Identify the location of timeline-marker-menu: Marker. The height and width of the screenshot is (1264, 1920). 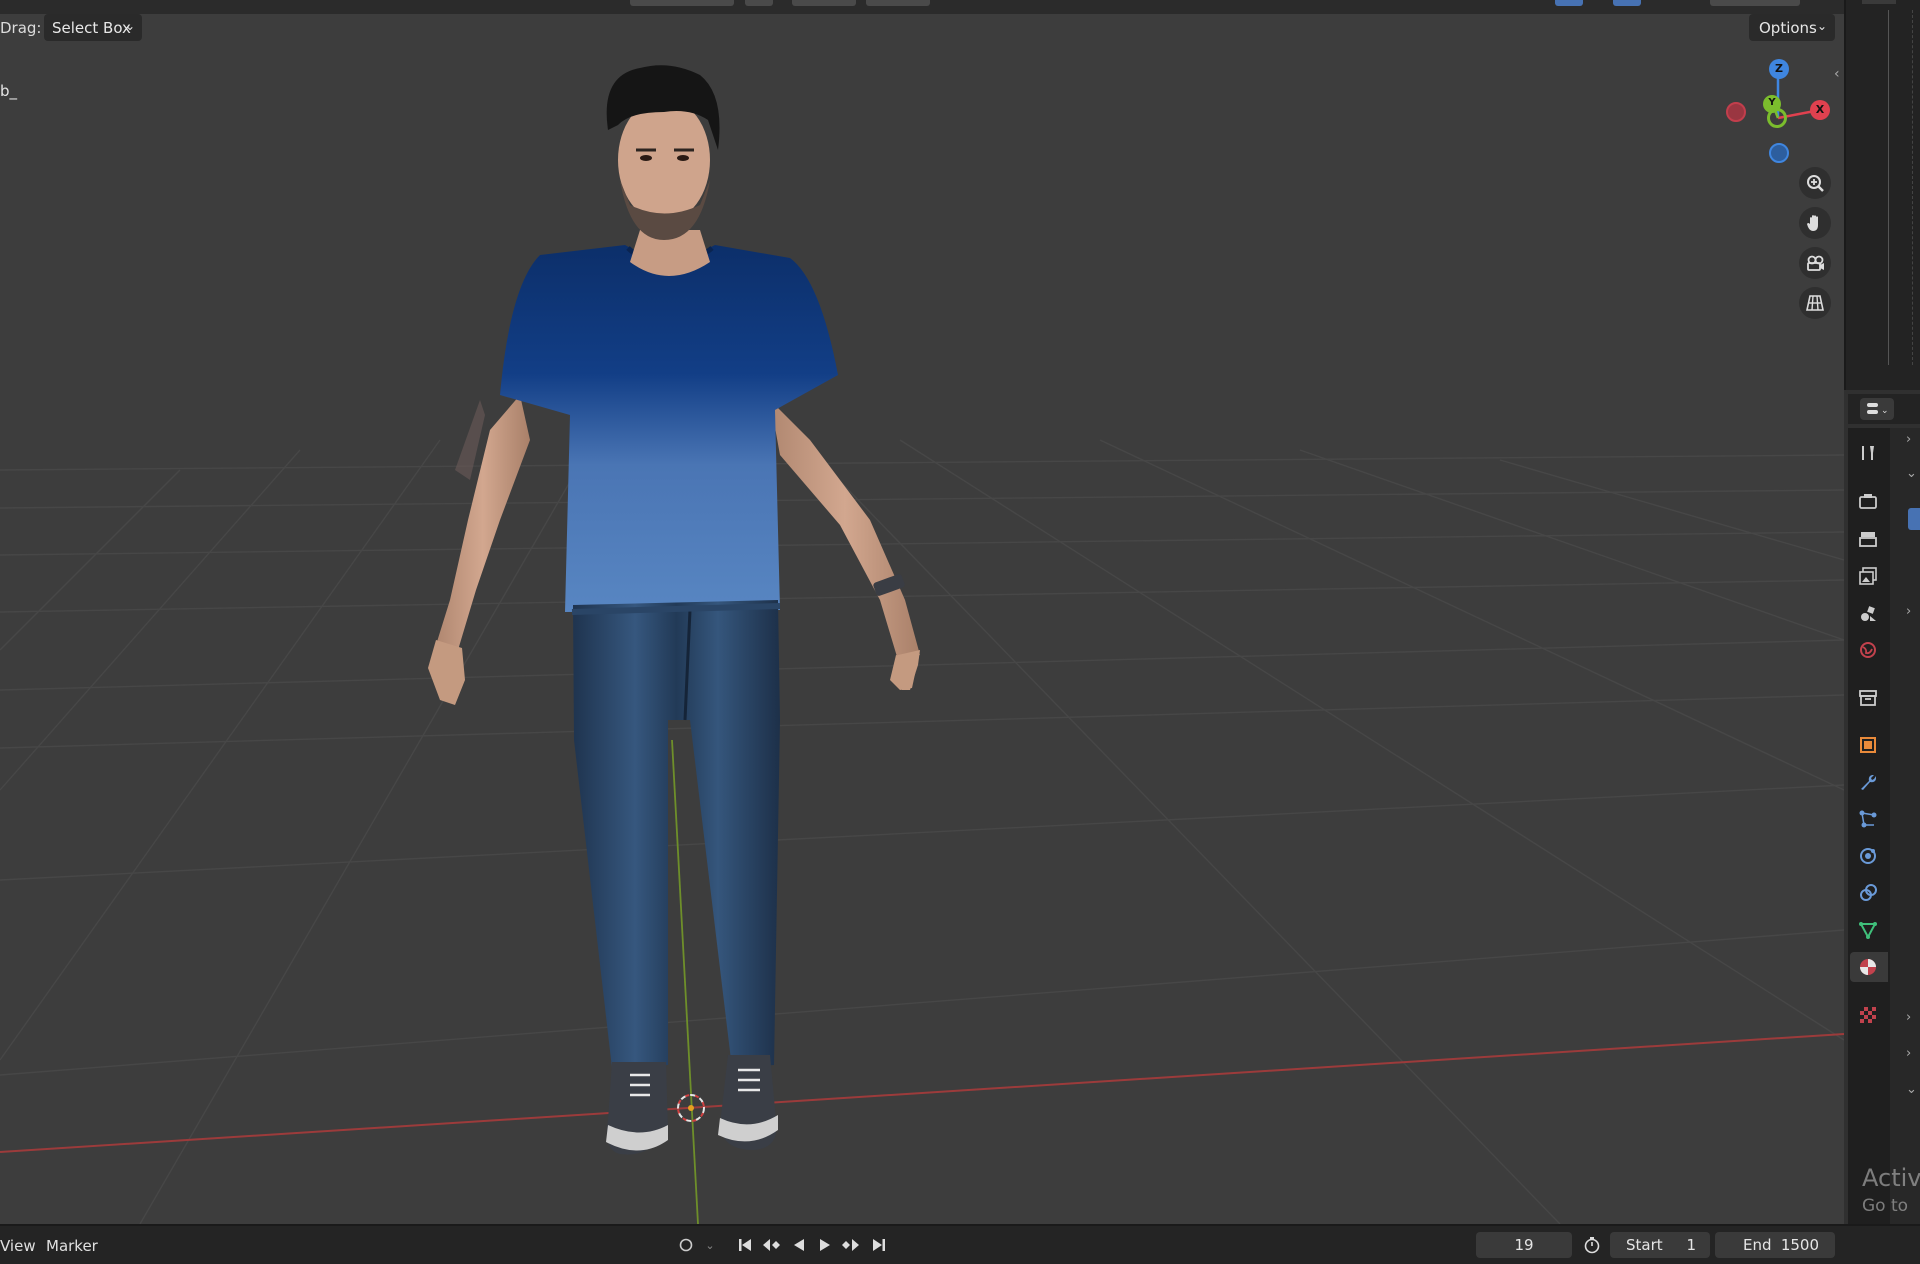
(72, 1246).